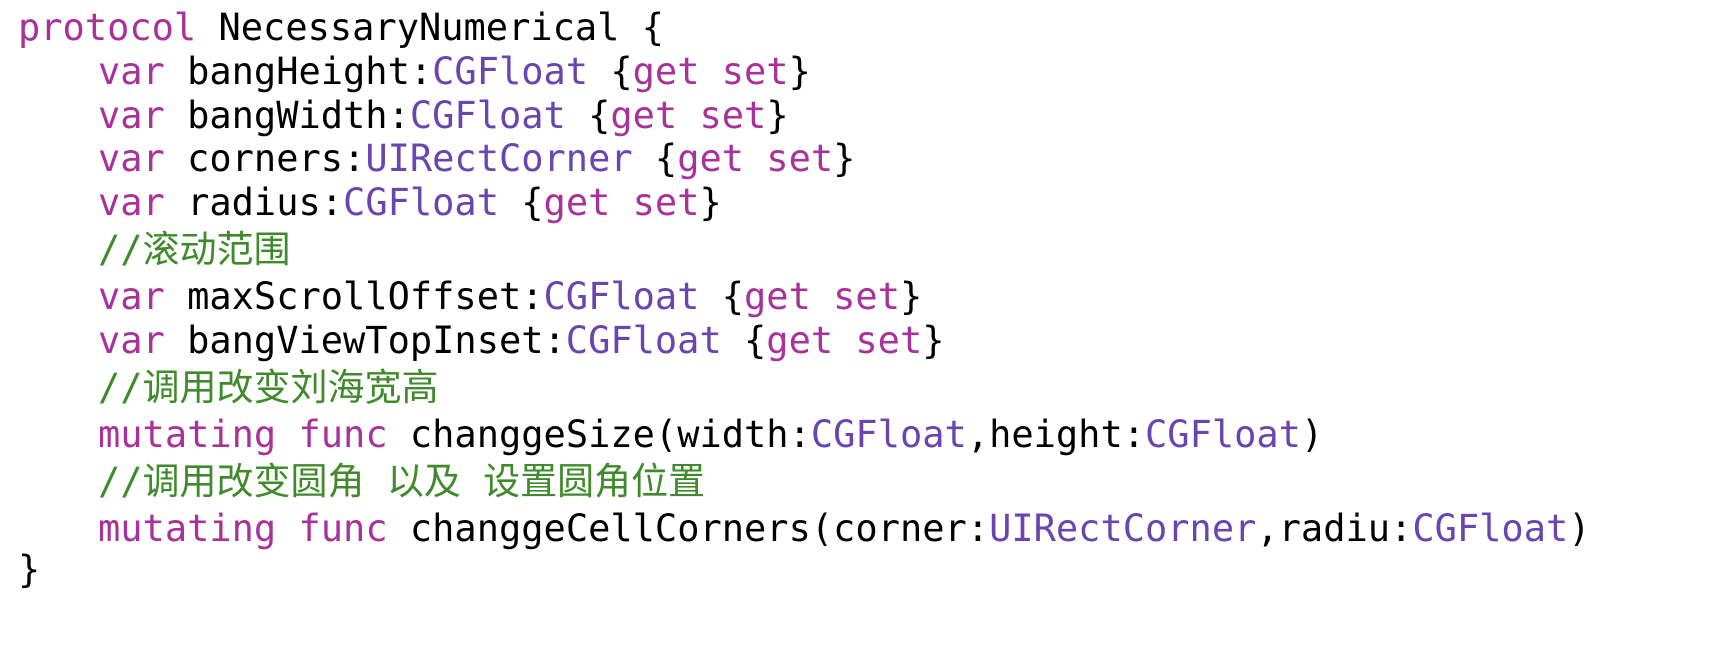 The width and height of the screenshot is (1732, 658). I want to click on code-token-plain: changgeSize(width:, so click(599, 434).